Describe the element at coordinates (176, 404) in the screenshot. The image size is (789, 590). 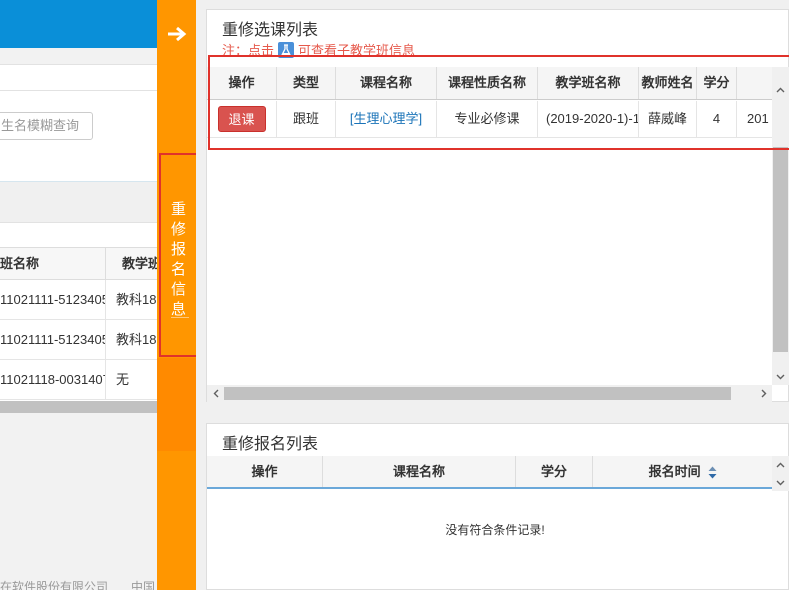
I see `side-bar-accent` at that location.